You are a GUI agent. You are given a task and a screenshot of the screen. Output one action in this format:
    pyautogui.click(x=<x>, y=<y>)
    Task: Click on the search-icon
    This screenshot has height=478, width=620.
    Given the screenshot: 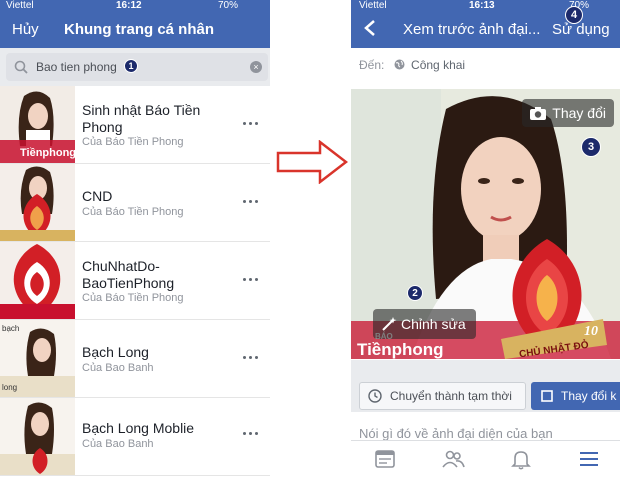 What is the action you would take?
    pyautogui.click(x=21, y=67)
    